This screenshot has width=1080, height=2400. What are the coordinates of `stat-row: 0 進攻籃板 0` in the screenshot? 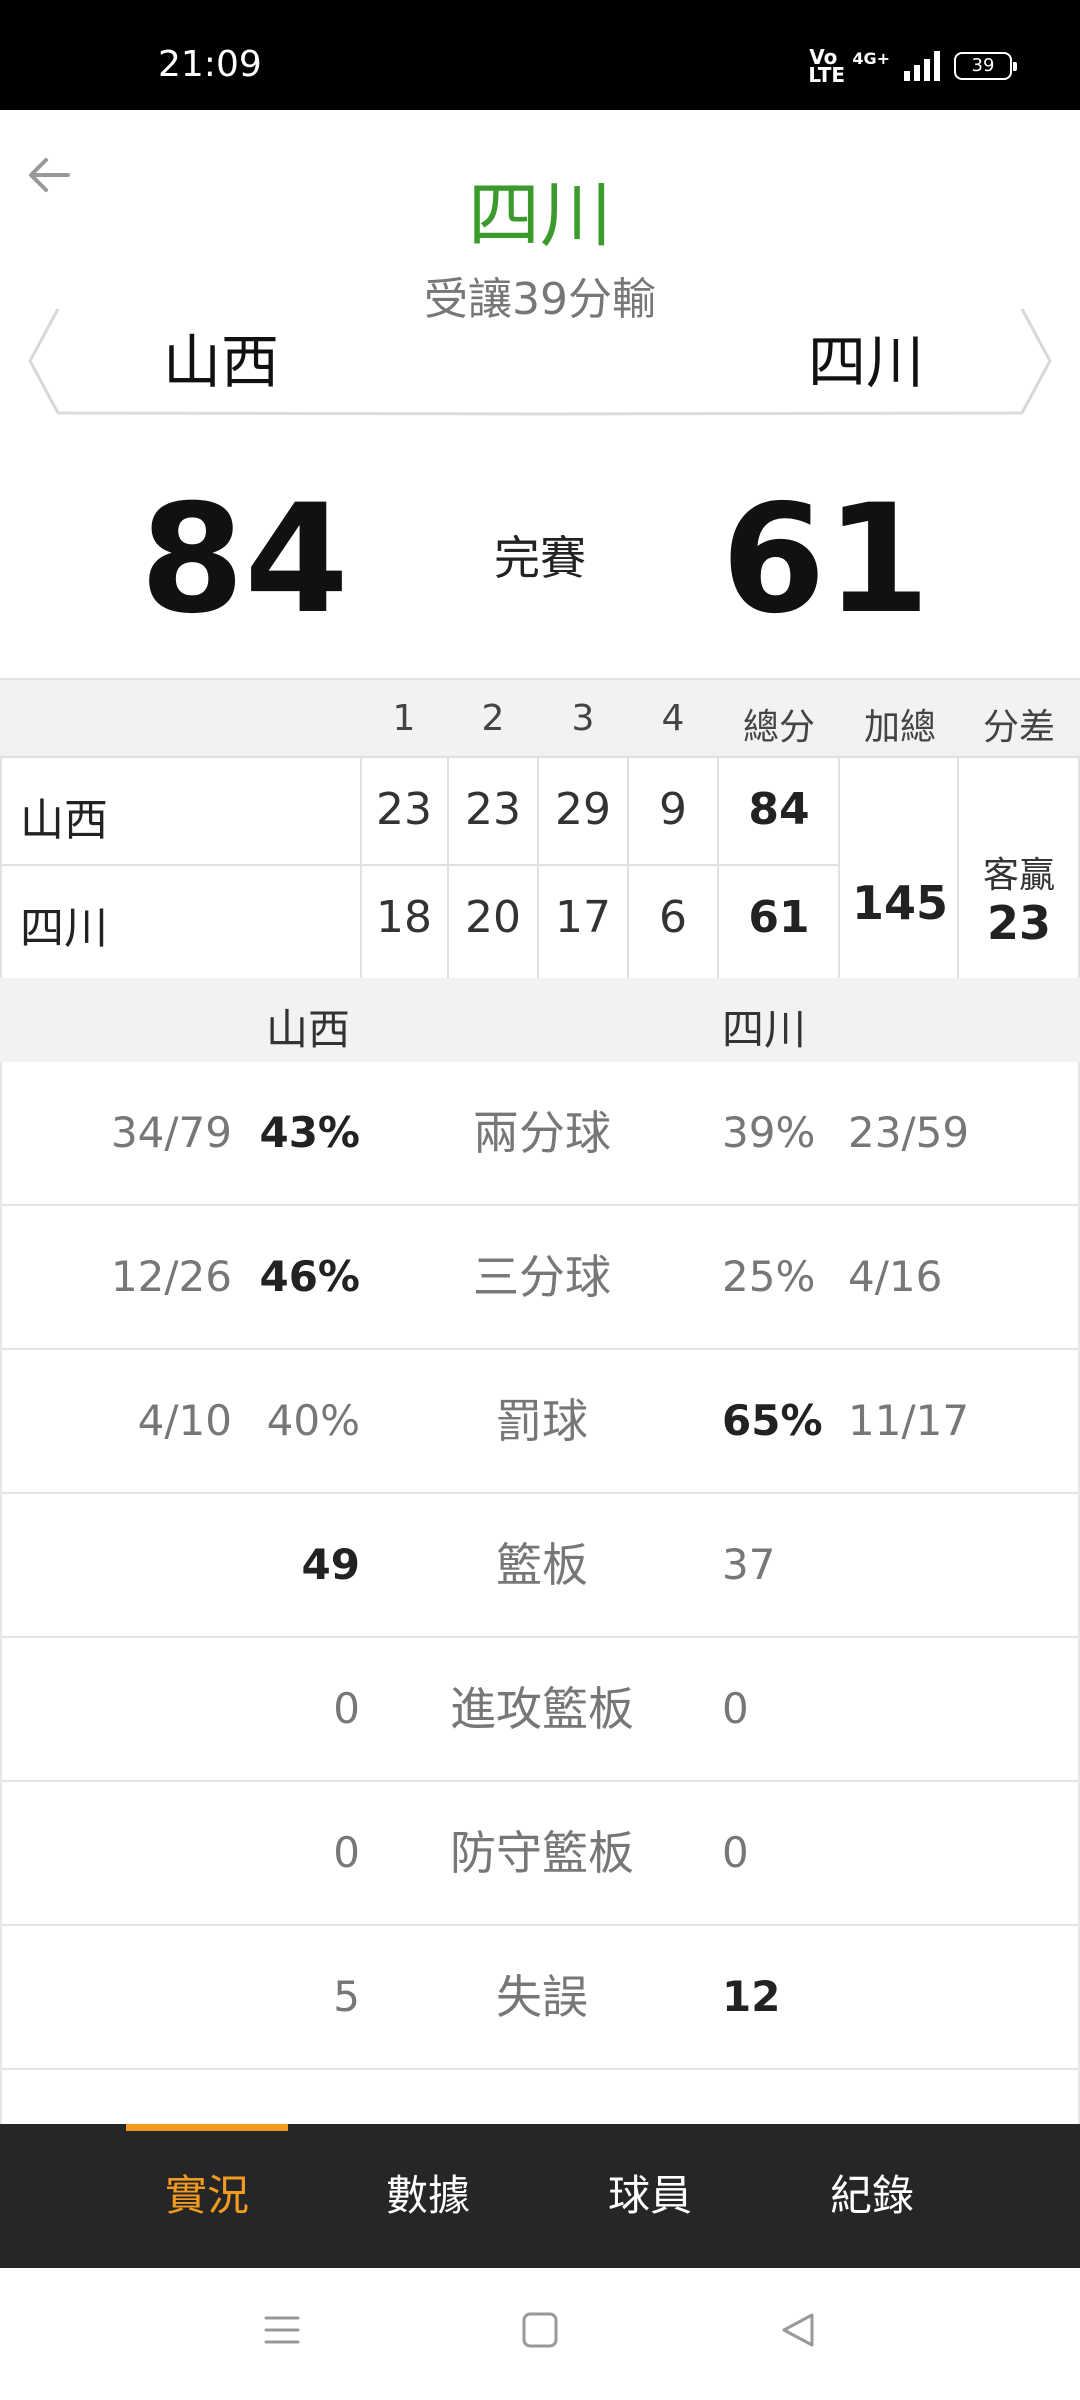 It's located at (540, 1710).